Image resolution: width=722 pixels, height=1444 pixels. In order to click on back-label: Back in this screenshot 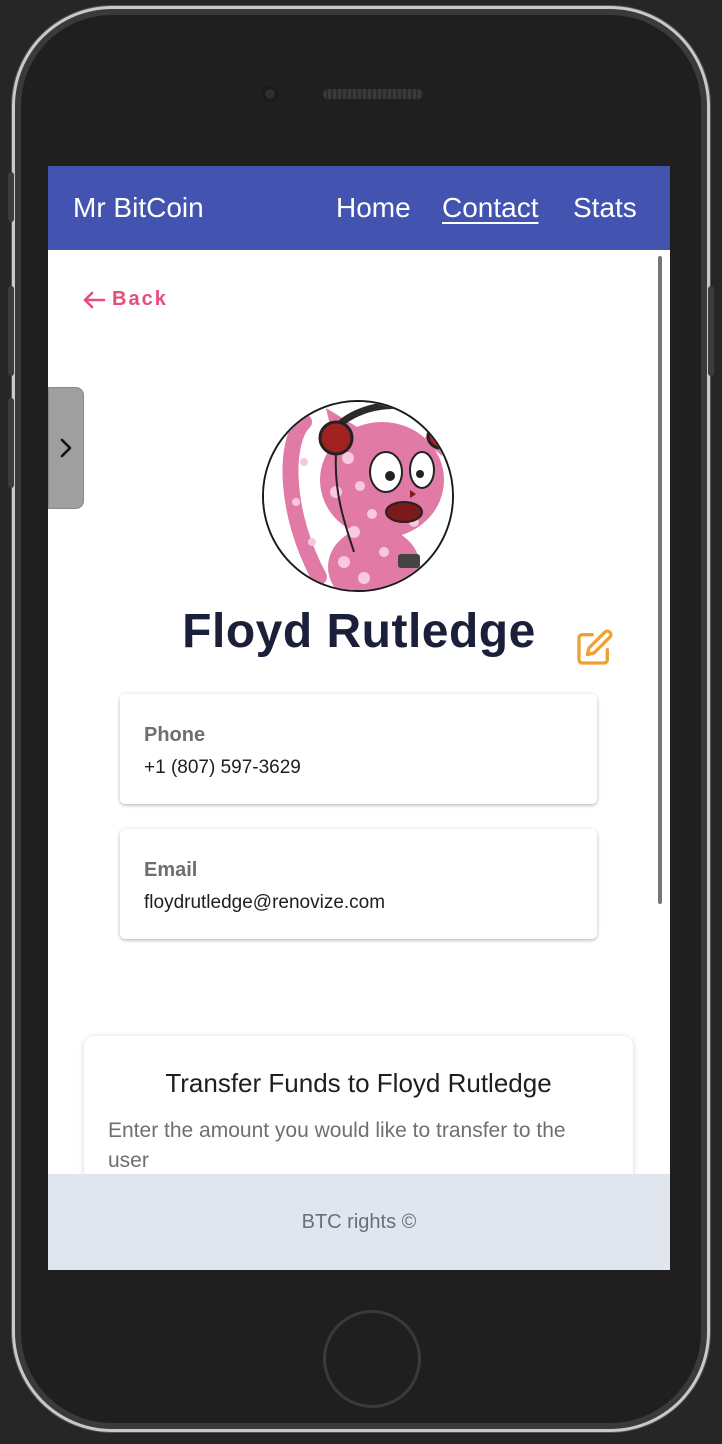, I will do `click(140, 299)`.